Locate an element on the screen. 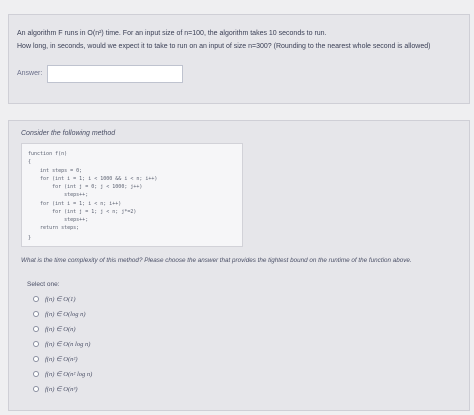 The image size is (474, 415). code-line: } is located at coordinates (30, 238).